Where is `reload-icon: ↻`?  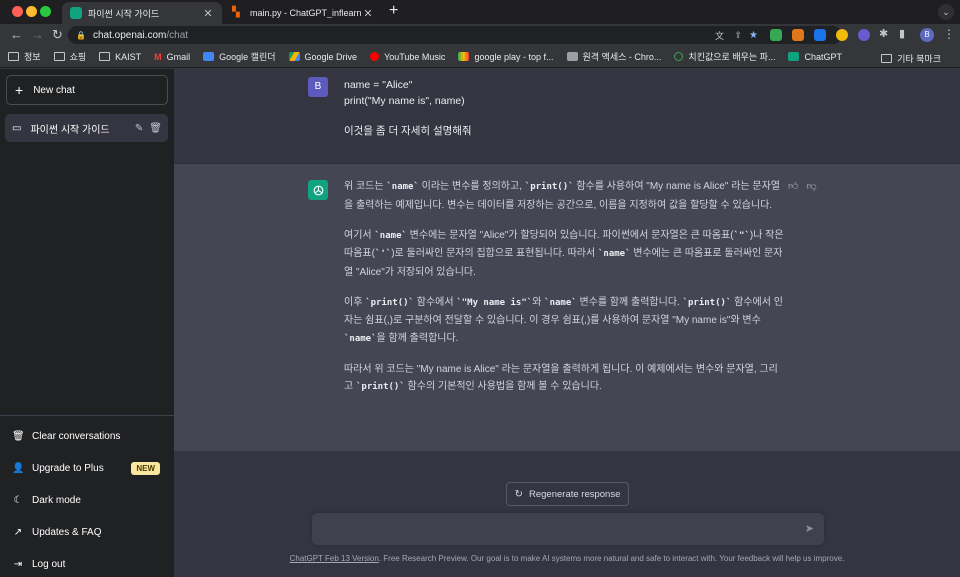
reload-icon: ↻ is located at coordinates (57, 35).